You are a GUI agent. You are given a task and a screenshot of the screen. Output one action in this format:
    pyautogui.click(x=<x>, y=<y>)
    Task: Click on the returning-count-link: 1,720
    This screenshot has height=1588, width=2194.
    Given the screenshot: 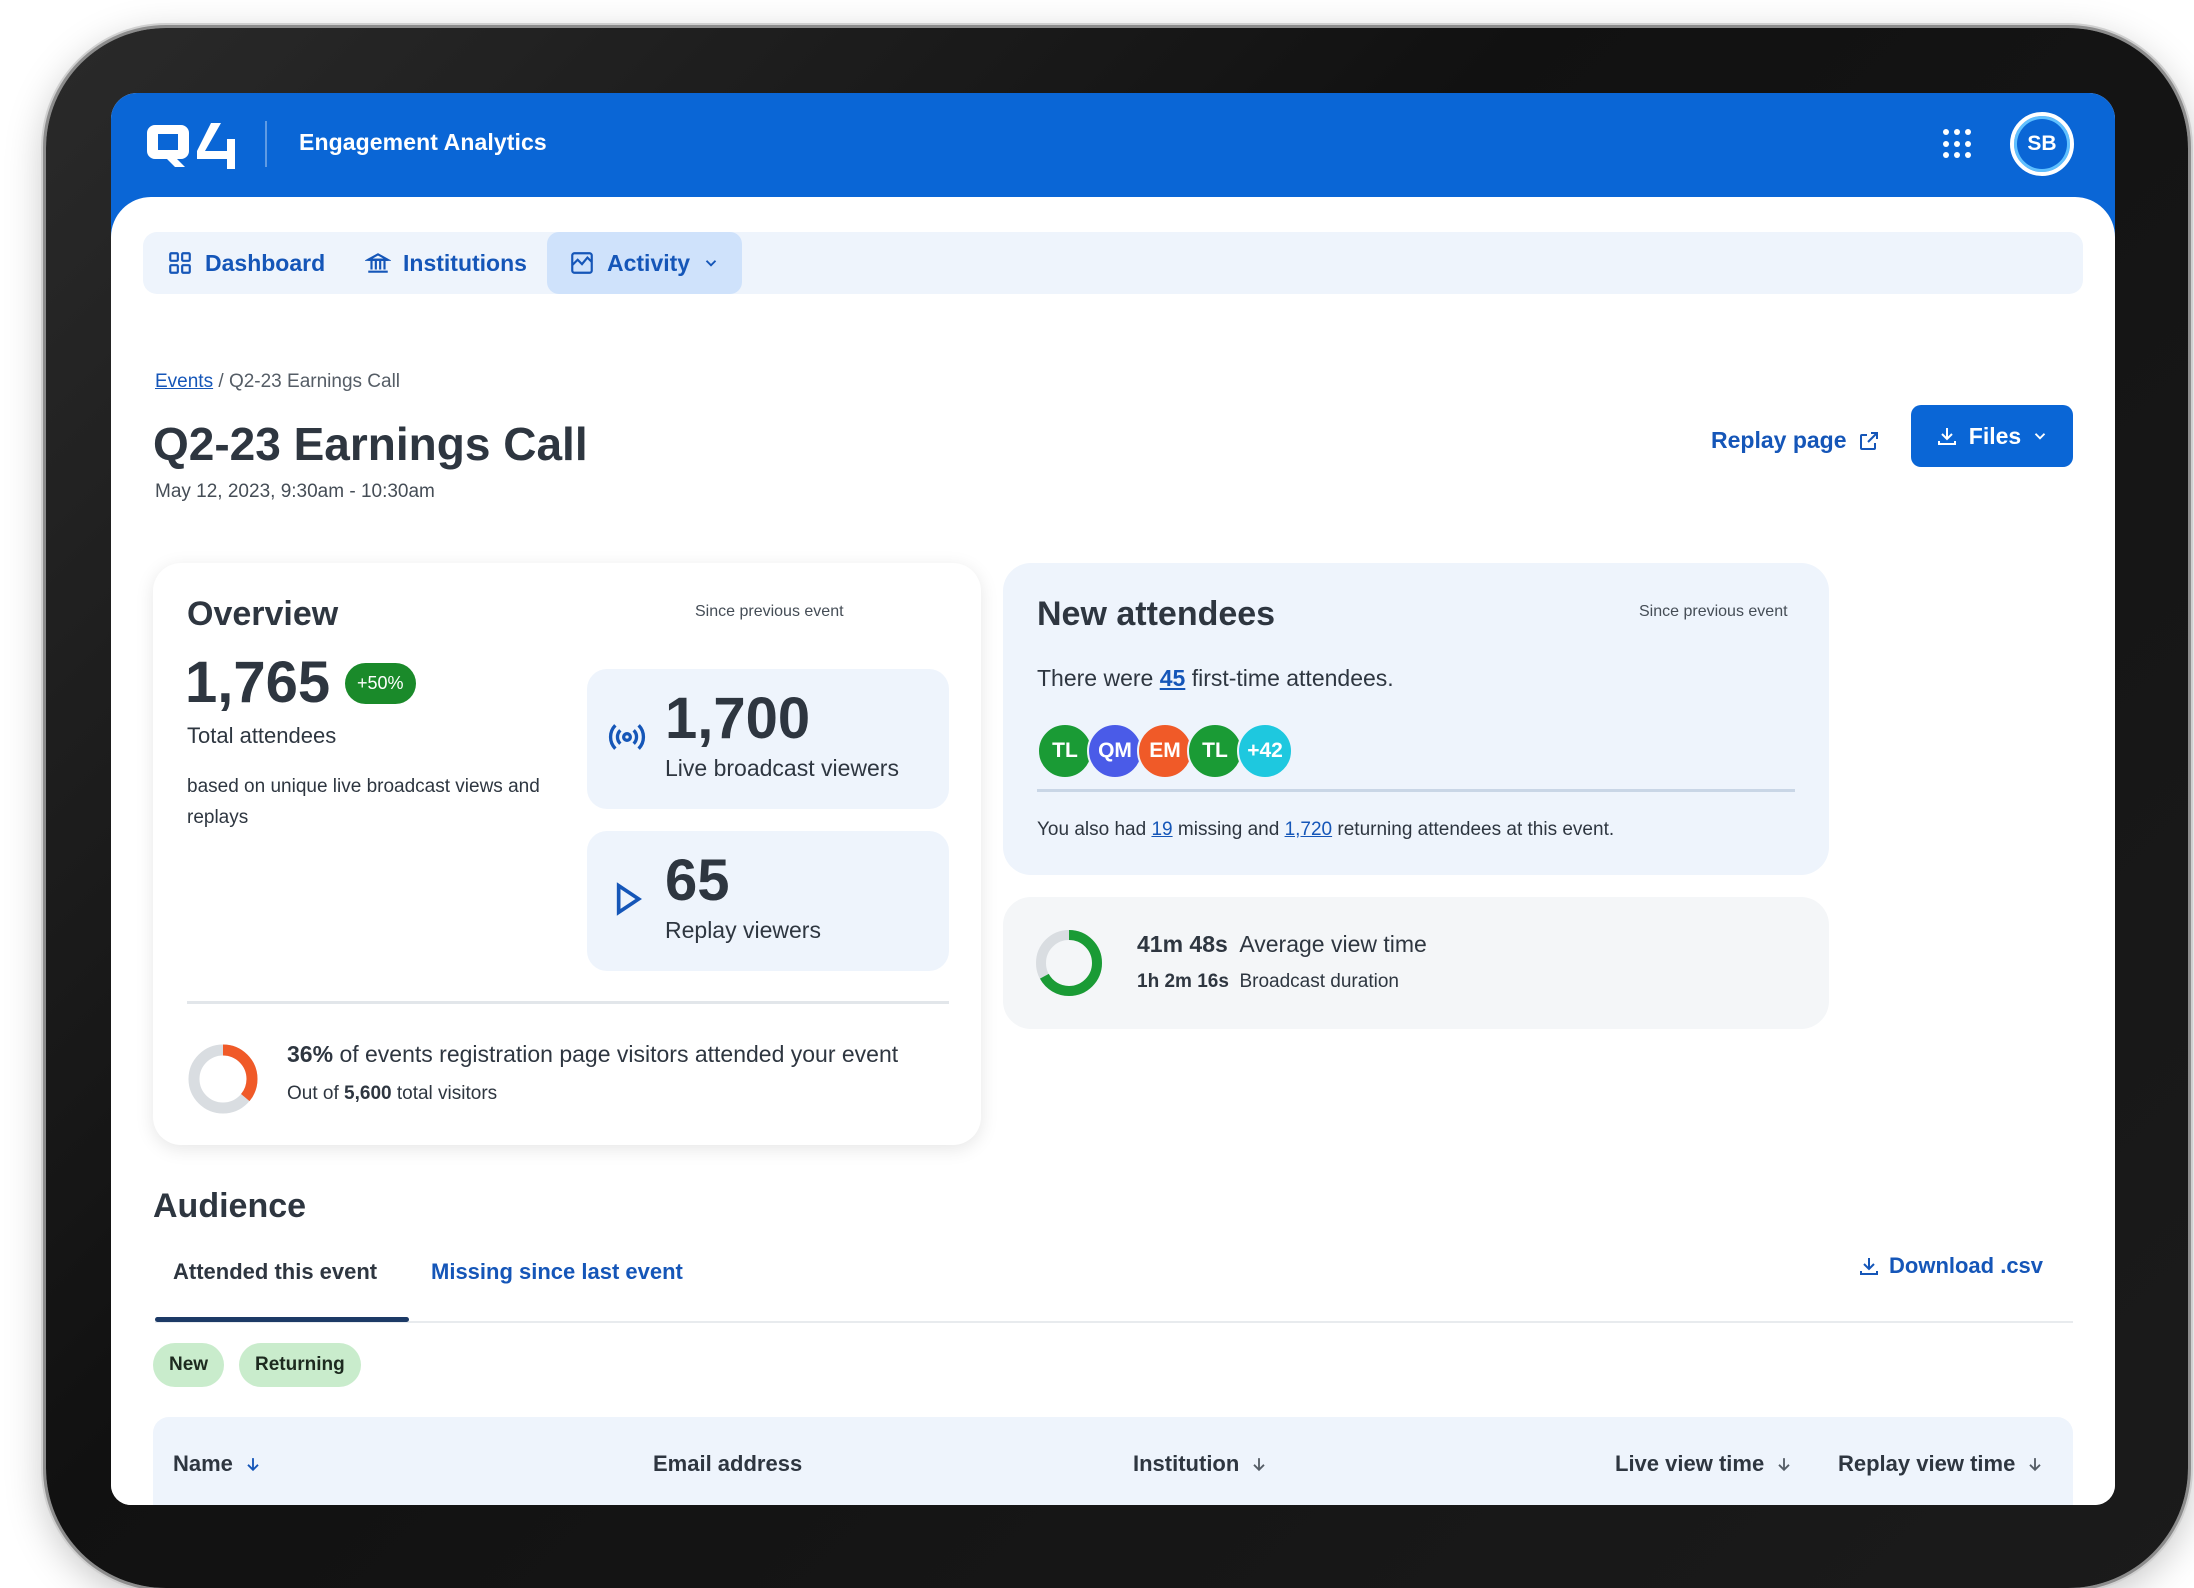 What is the action you would take?
    pyautogui.click(x=1309, y=829)
    